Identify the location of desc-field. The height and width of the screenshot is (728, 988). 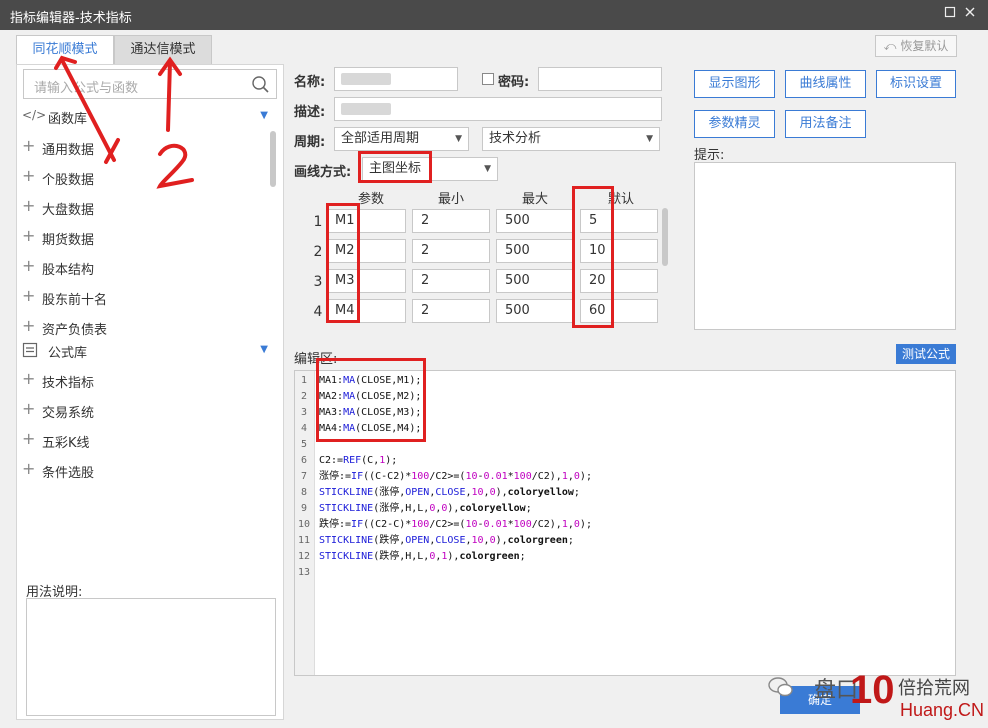
(498, 109).